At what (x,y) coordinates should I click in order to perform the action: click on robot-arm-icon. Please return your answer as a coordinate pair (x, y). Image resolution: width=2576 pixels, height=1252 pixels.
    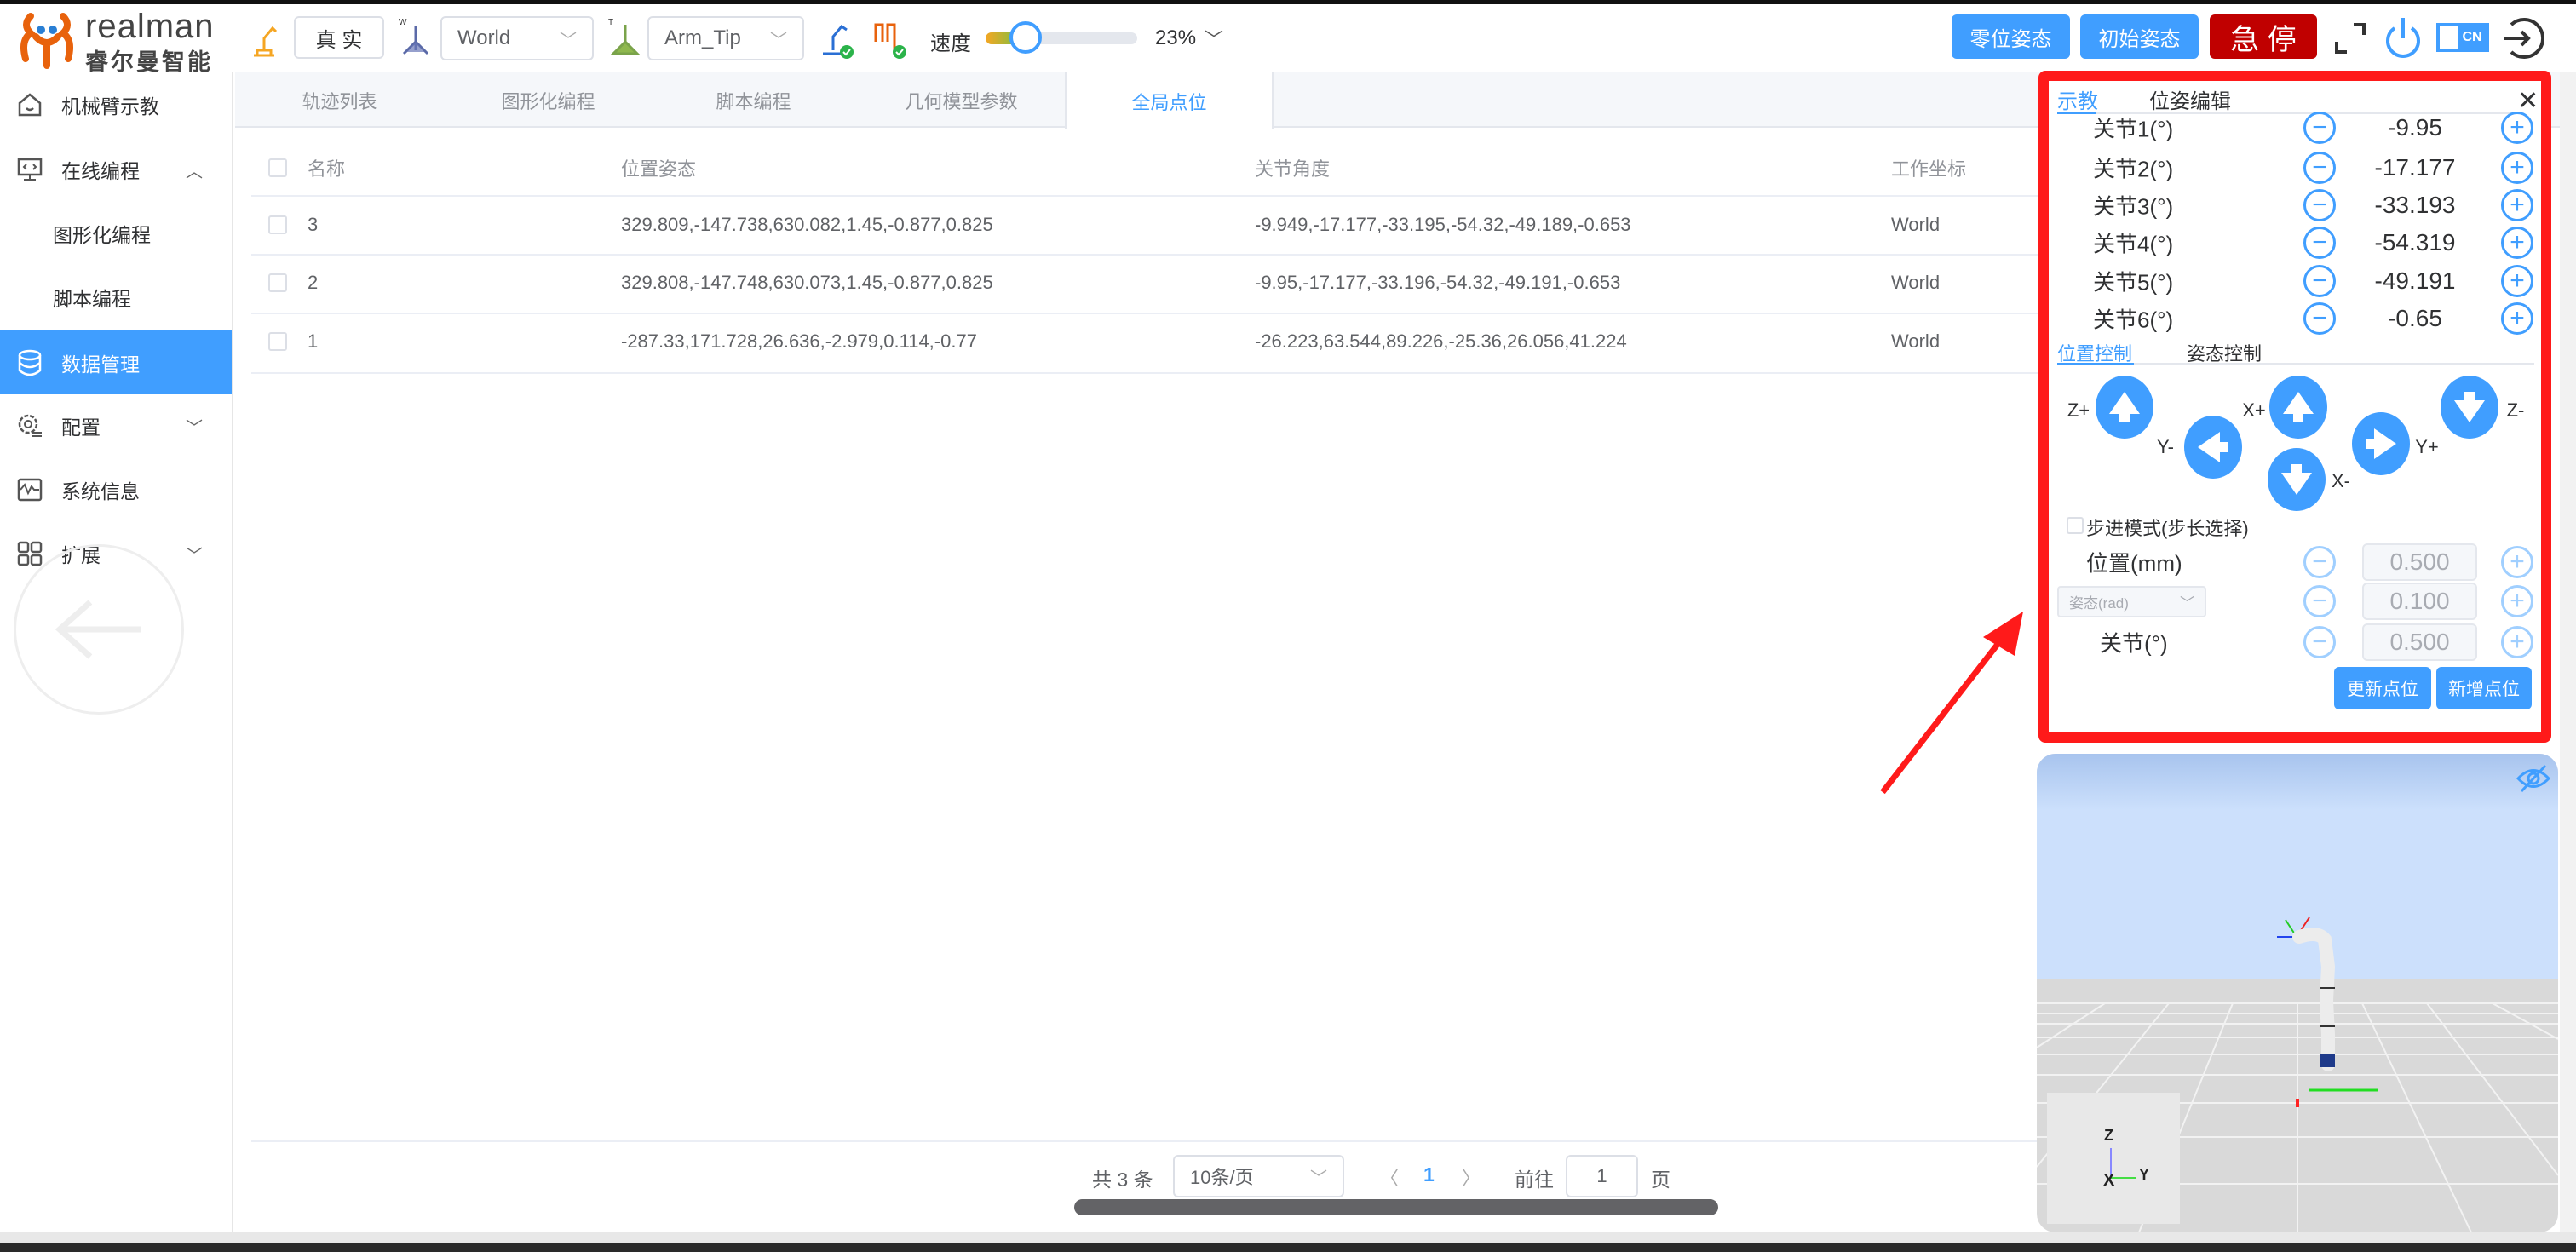
    Looking at the image, I should click on (263, 39).